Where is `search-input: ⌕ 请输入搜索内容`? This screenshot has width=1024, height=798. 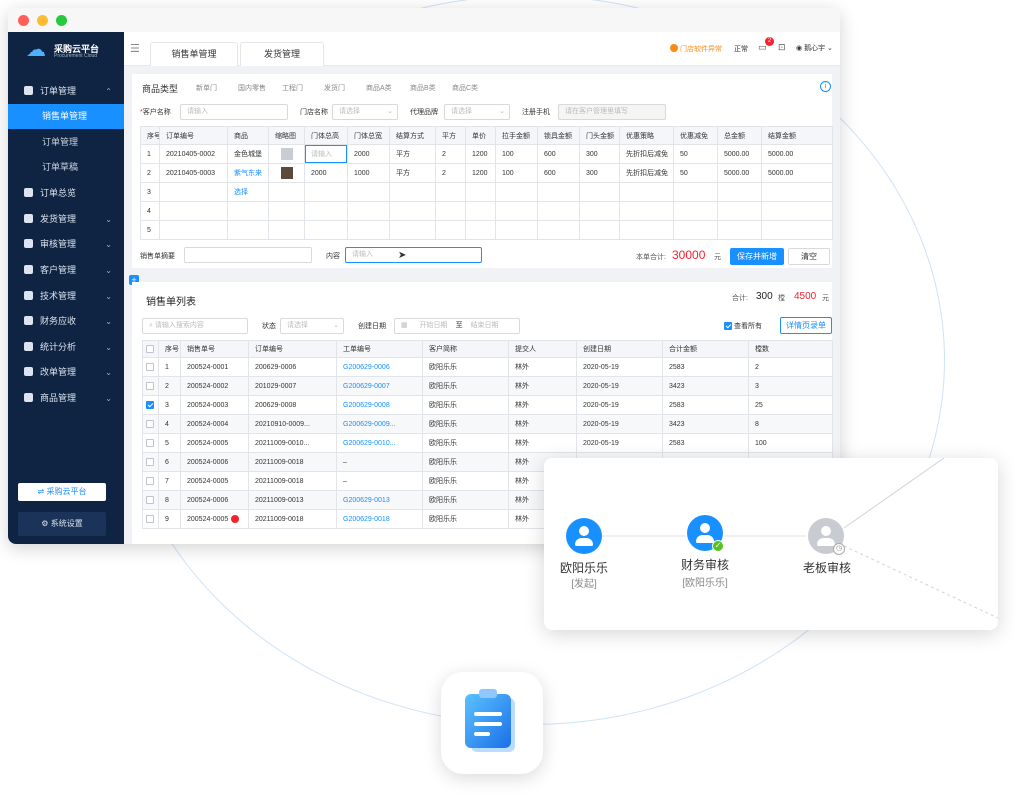
search-input: ⌕ 请输入搜索内容 is located at coordinates (195, 326).